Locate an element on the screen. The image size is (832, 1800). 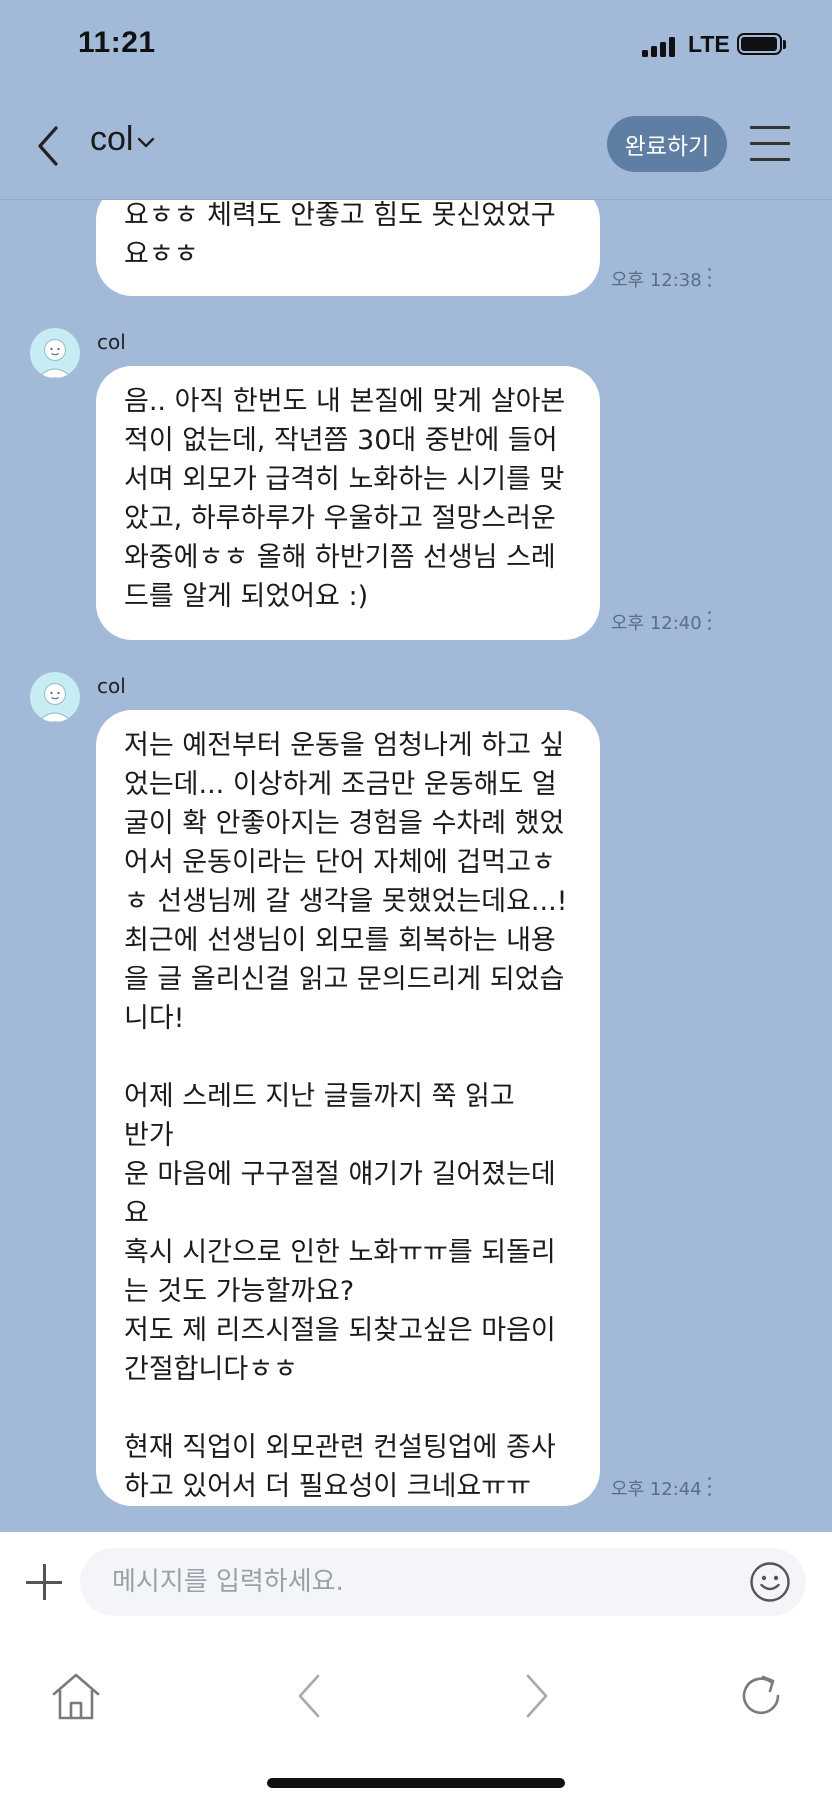
refresh-icon is located at coordinates (762, 1696).